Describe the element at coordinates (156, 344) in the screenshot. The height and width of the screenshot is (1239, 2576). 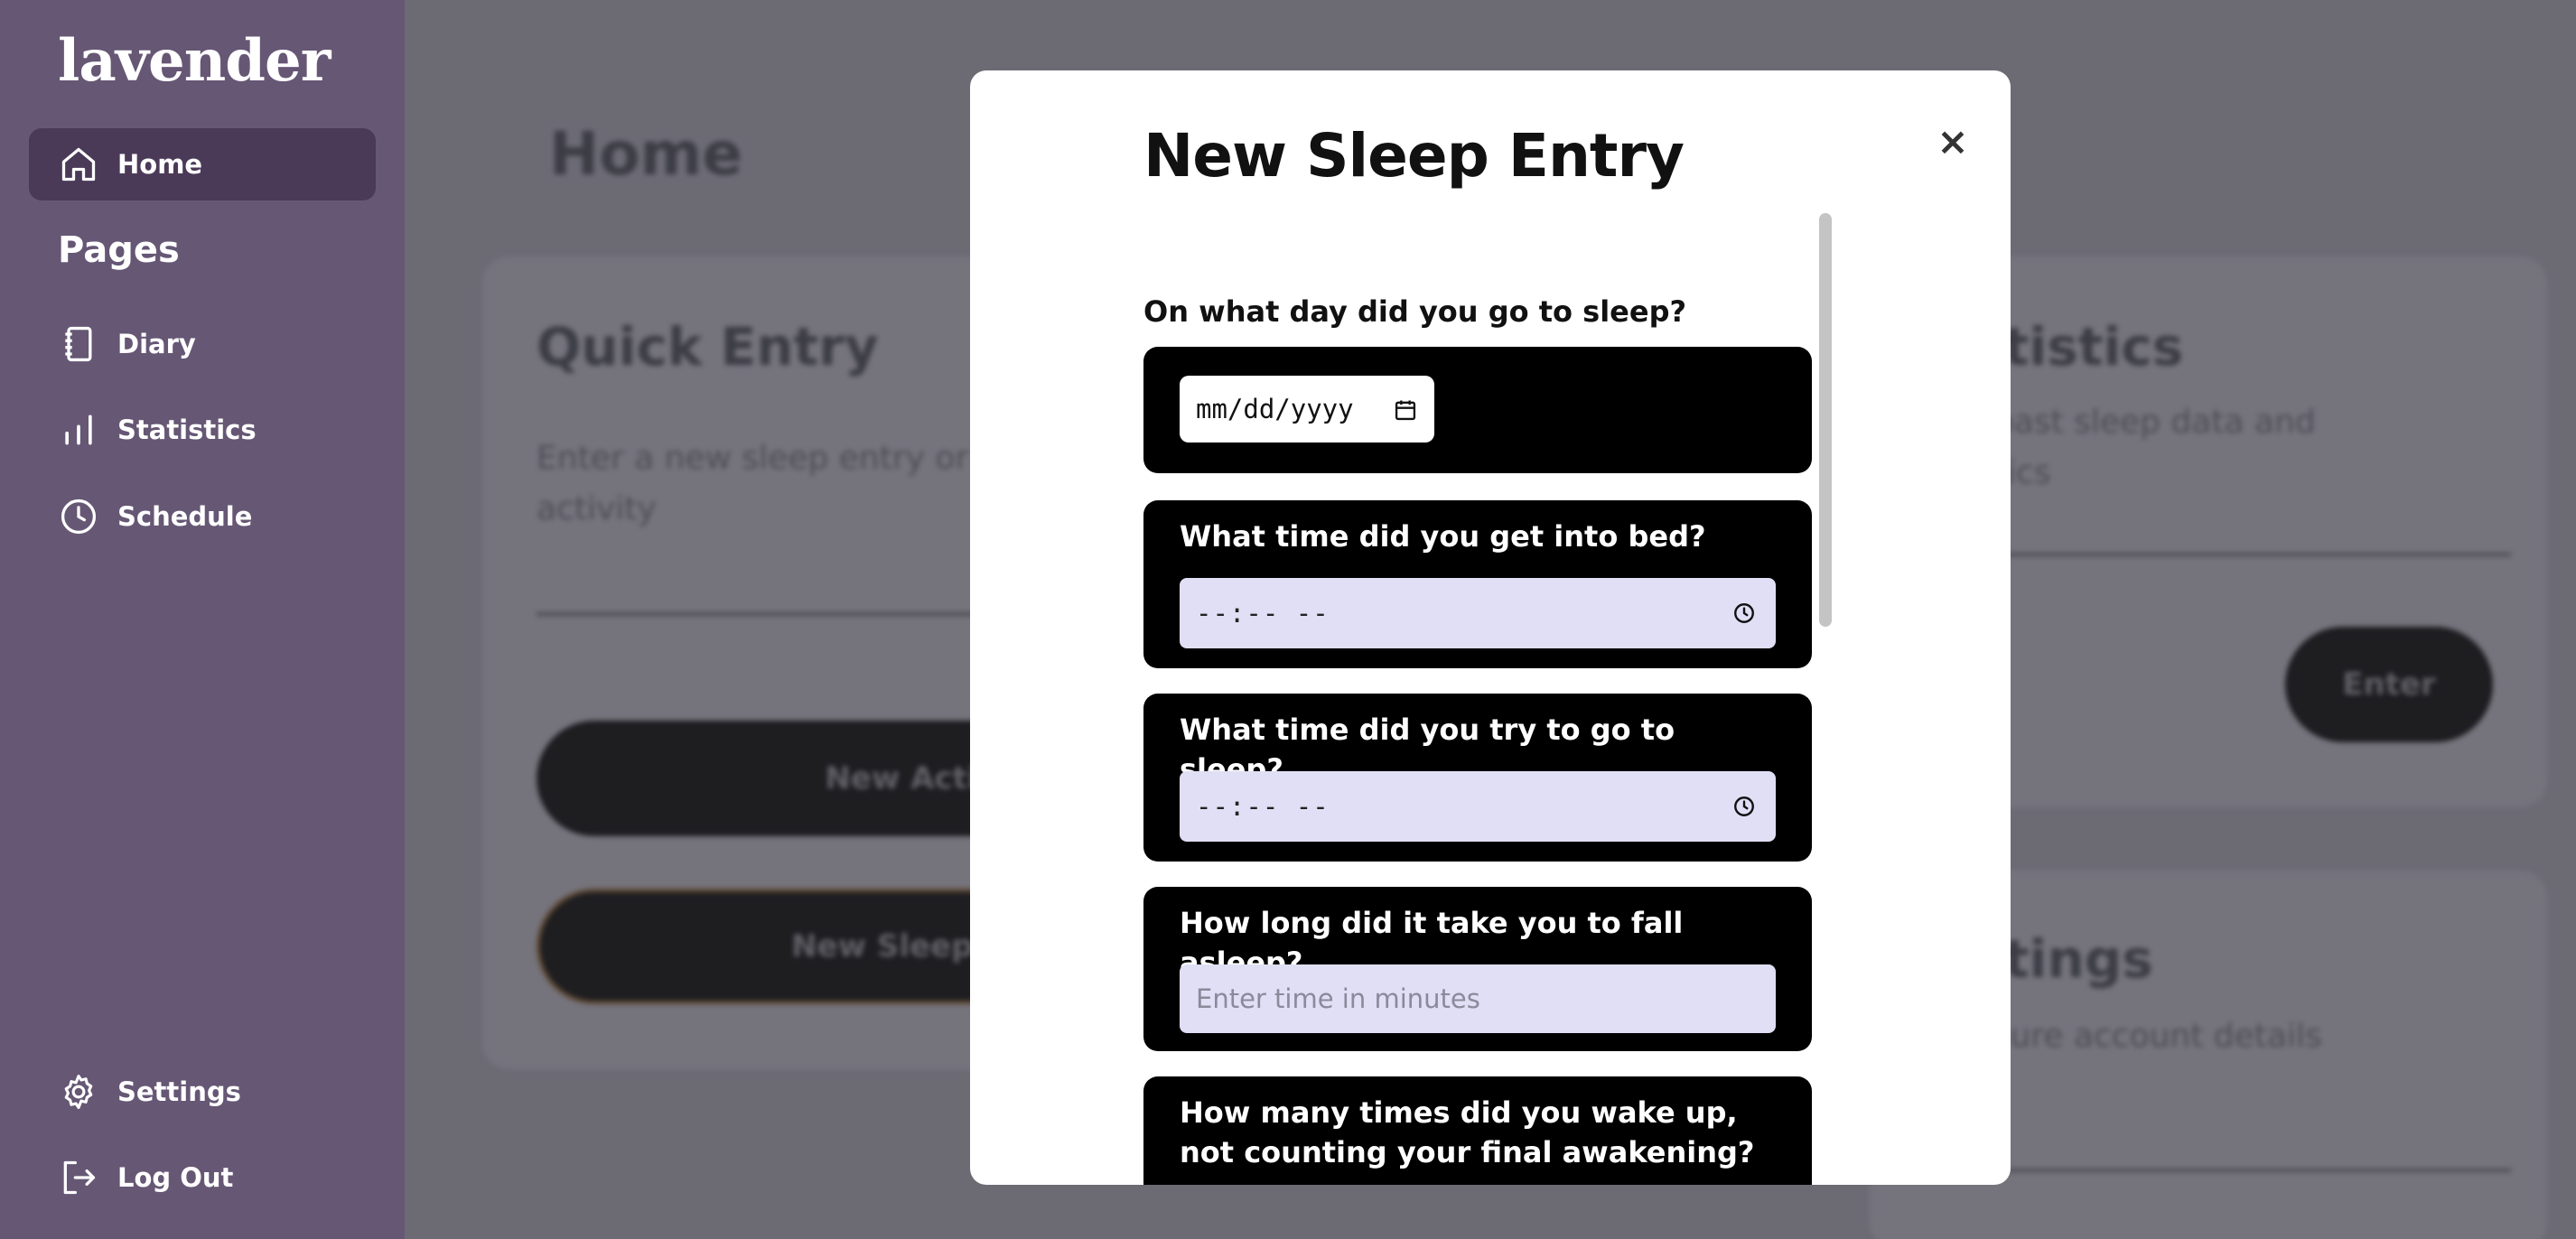
I see `sidebar-item-label: Diary` at that location.